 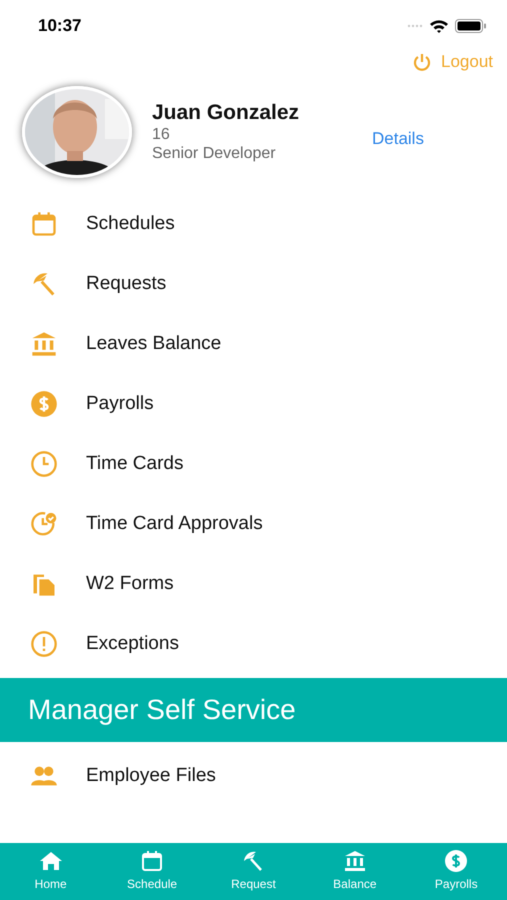 What do you see at coordinates (253, 644) in the screenshot?
I see `menu-item: Exceptions` at bounding box center [253, 644].